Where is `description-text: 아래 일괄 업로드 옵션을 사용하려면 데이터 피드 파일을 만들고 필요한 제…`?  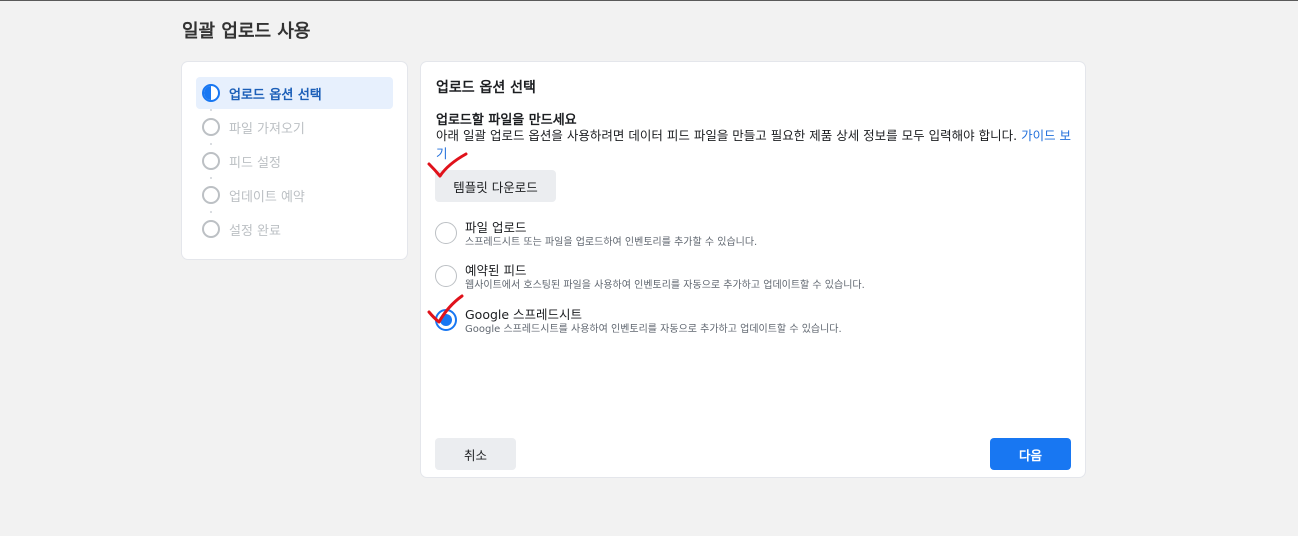
description-text: 아래 일괄 업로드 옵션을 사용하려면 데이터 피드 파일을 만들고 필요한 제… is located at coordinates (729, 135).